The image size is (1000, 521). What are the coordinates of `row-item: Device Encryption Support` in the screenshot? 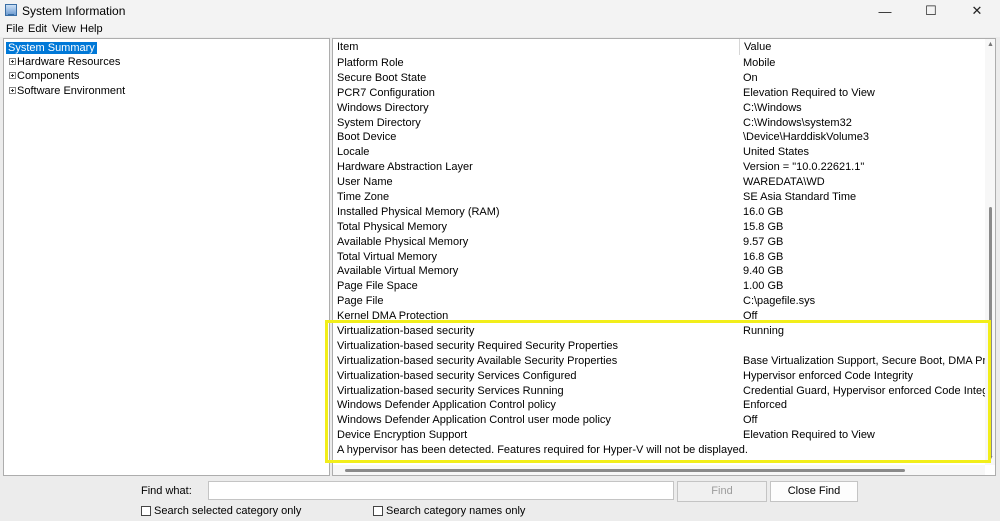 It's located at (402, 435).